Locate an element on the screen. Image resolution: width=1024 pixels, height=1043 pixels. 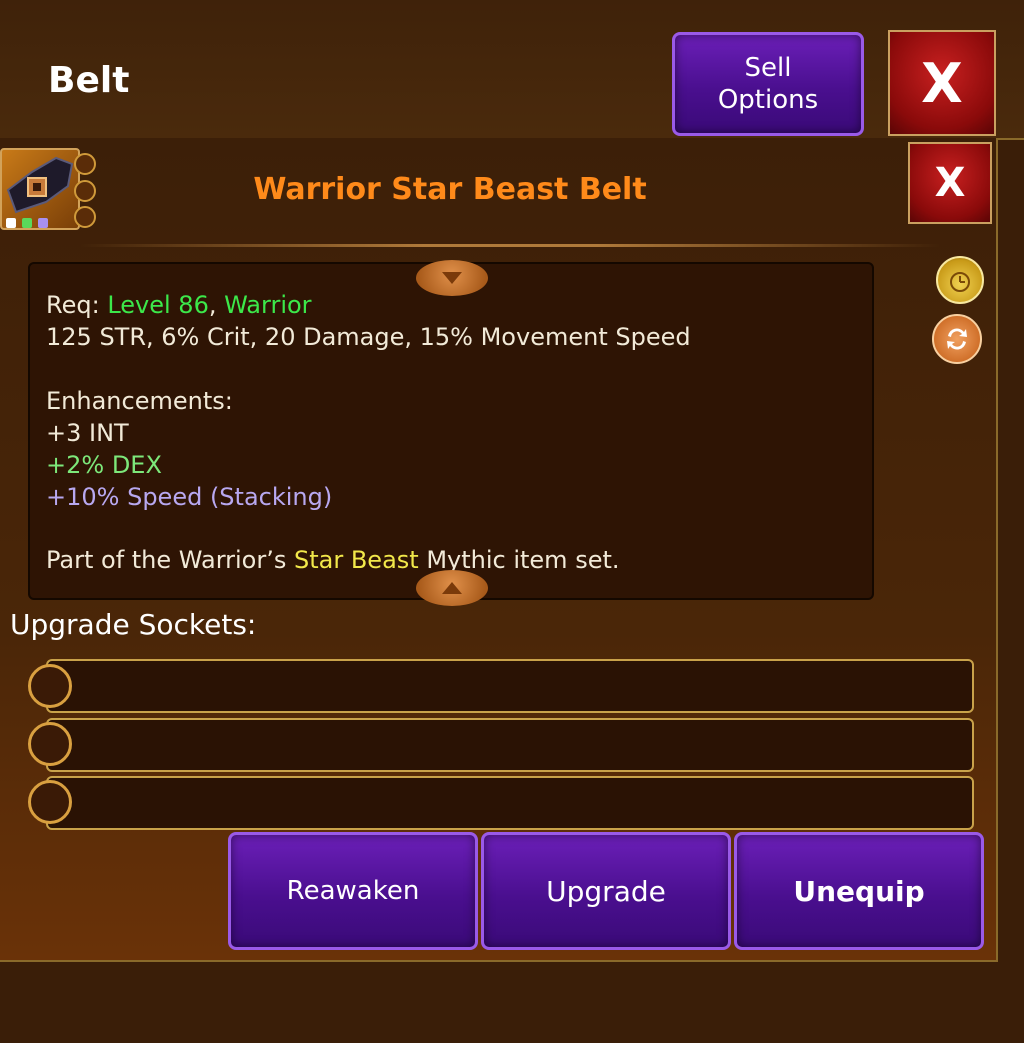
set-text-before: Part of the Warrior’s is located at coordinates (170, 560).